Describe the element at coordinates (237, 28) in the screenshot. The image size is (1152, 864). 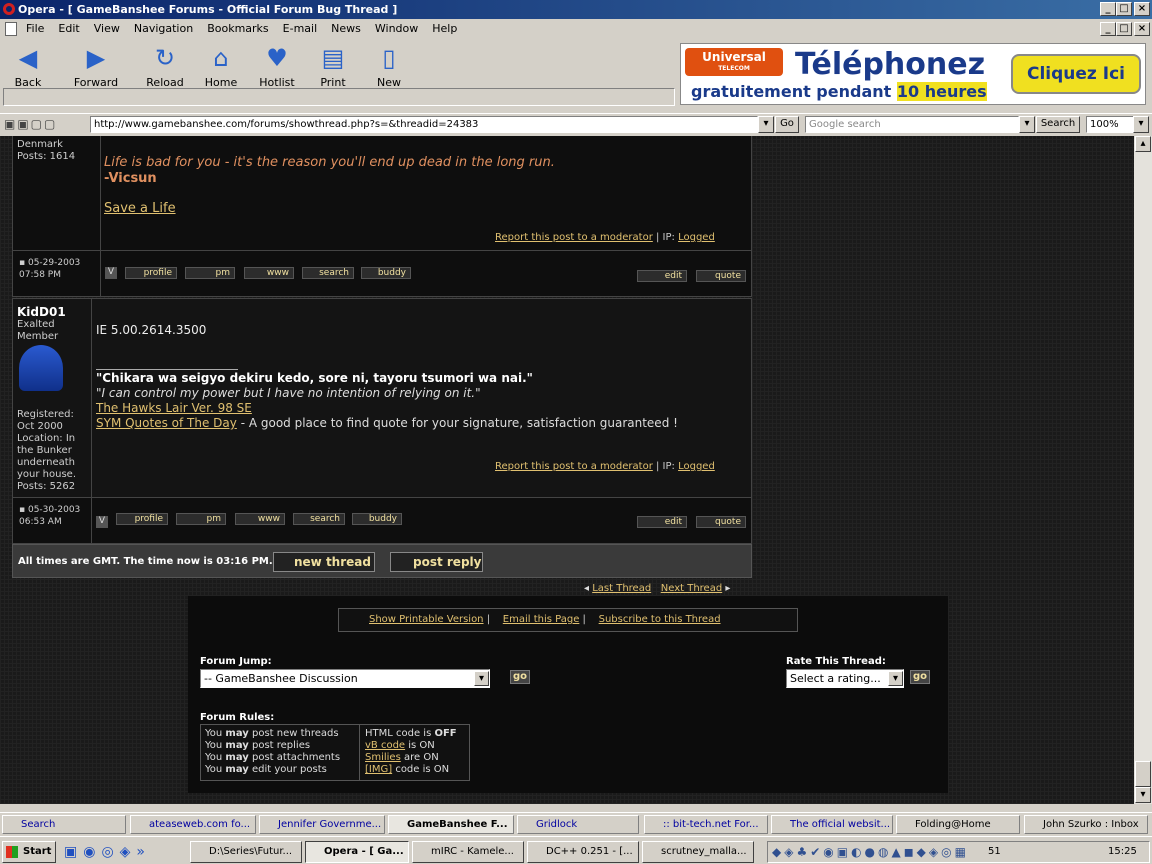
I see `menu-bookmarks: Bookmarks` at that location.